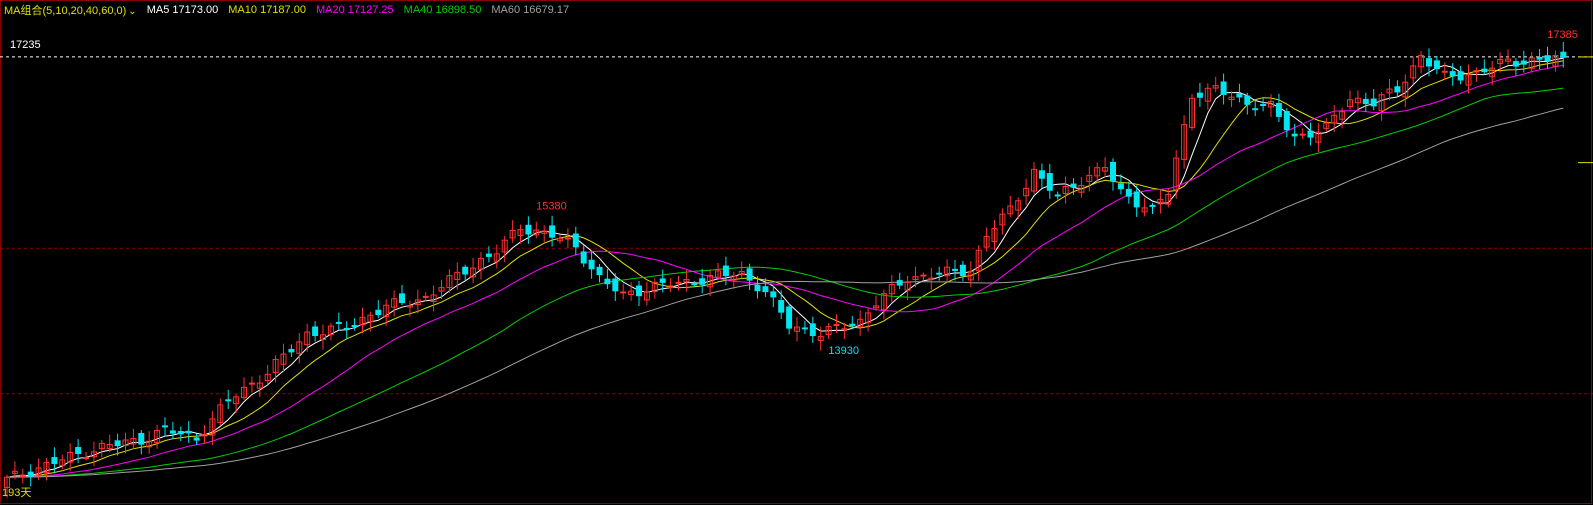 The width and height of the screenshot is (1593, 505). Describe the element at coordinates (267, 10) in the screenshot. I see `legend-ma10: MA10 17187.00` at that location.